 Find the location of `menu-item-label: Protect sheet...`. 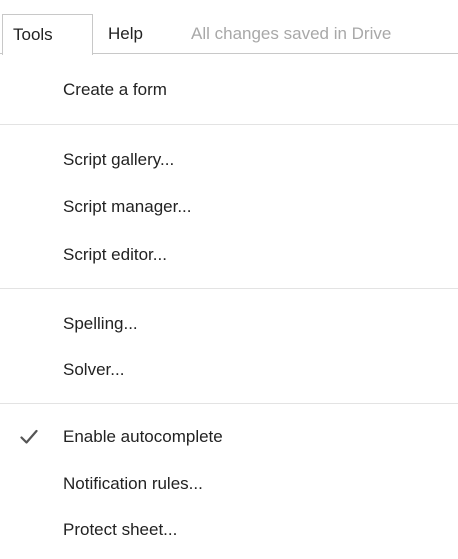

menu-item-label: Protect sheet... is located at coordinates (120, 529).